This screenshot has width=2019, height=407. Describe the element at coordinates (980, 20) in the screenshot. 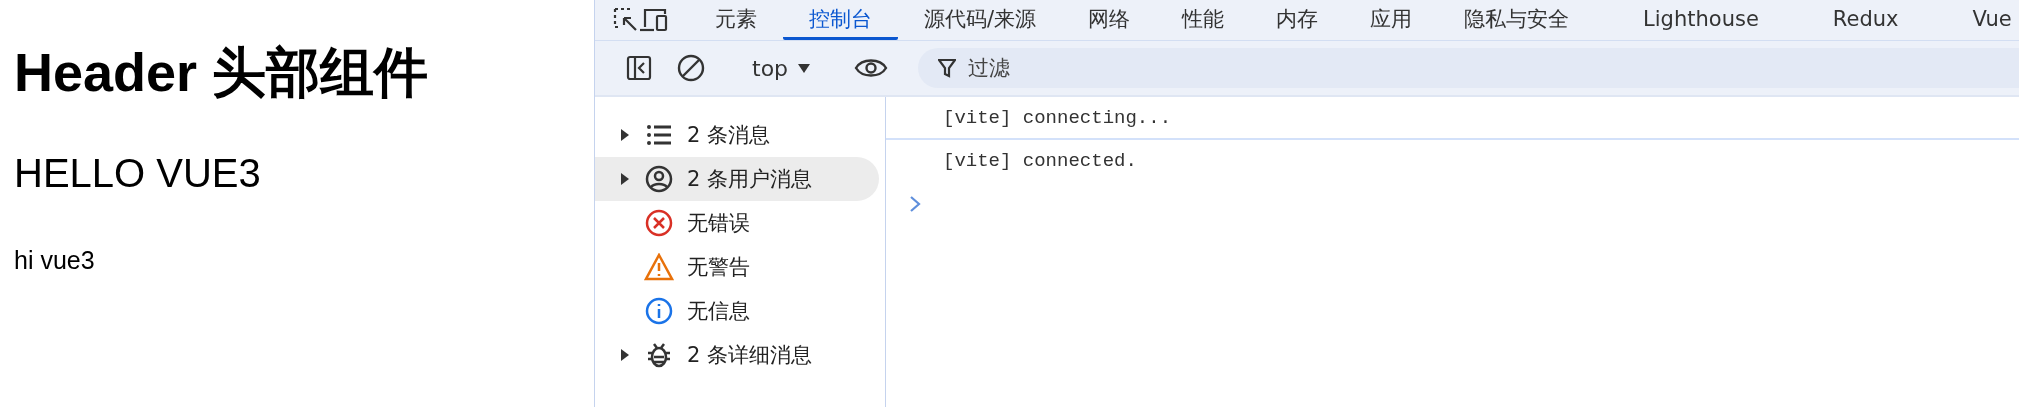

I see `devtools-tab: 源代码/来源` at that location.